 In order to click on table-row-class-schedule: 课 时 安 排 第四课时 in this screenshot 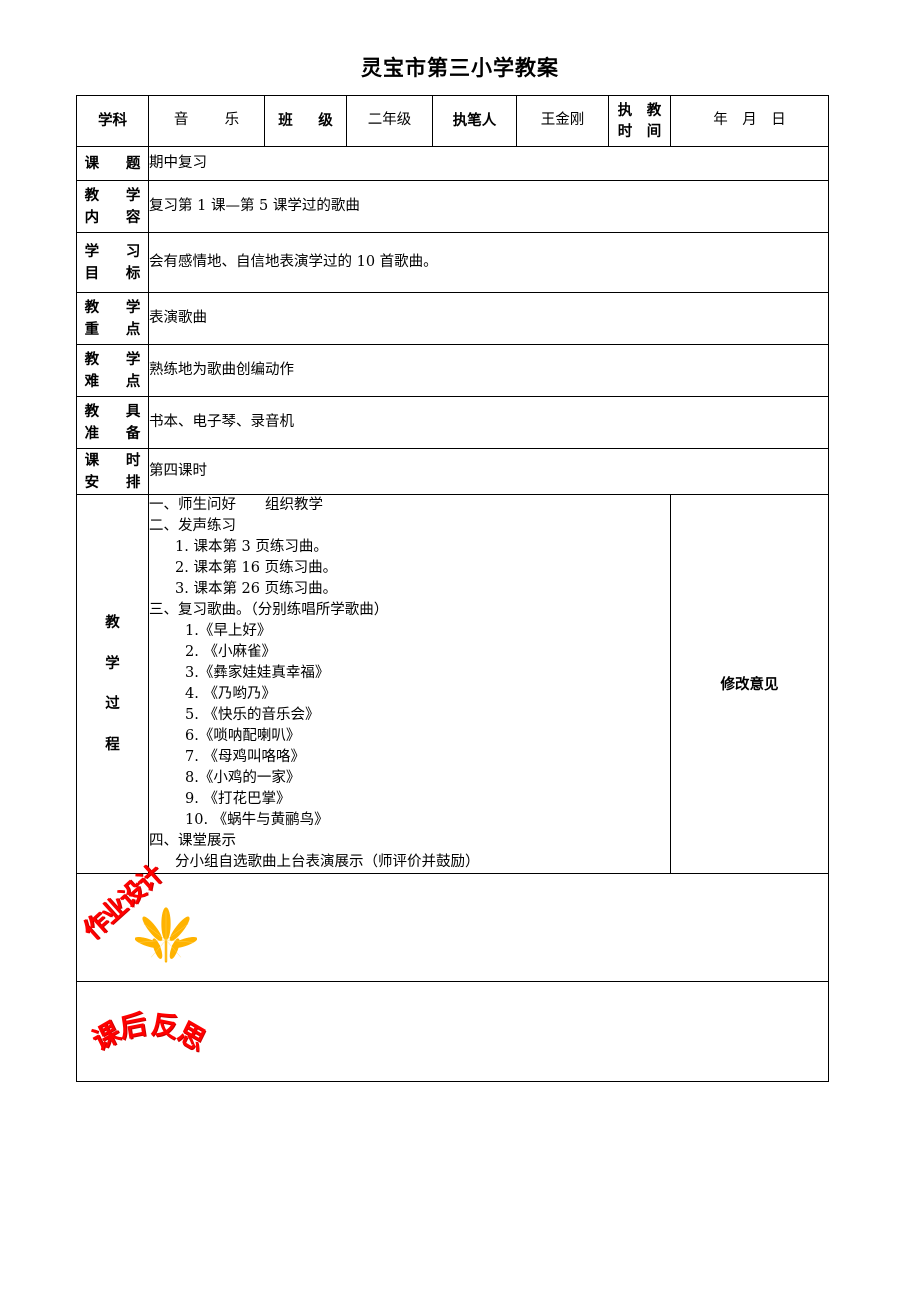, I will do `click(452, 471)`.